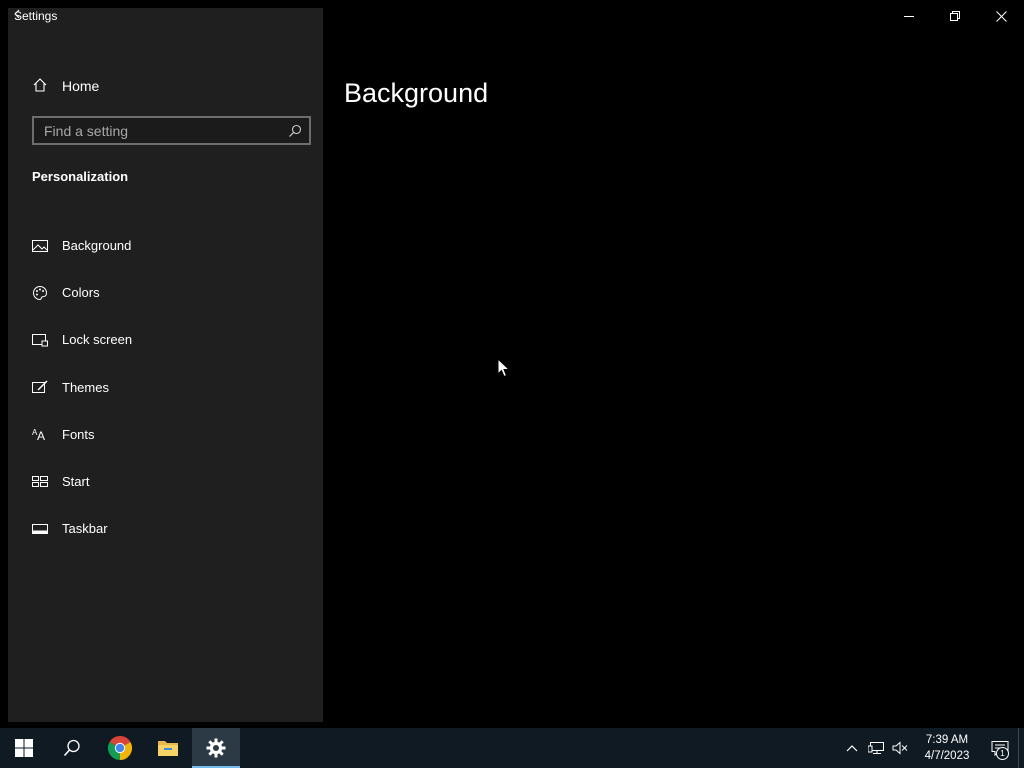 The image size is (1024, 768). What do you see at coordinates (947, 748) in the screenshot?
I see `clock: 7:39 AM 4/7/2023` at bounding box center [947, 748].